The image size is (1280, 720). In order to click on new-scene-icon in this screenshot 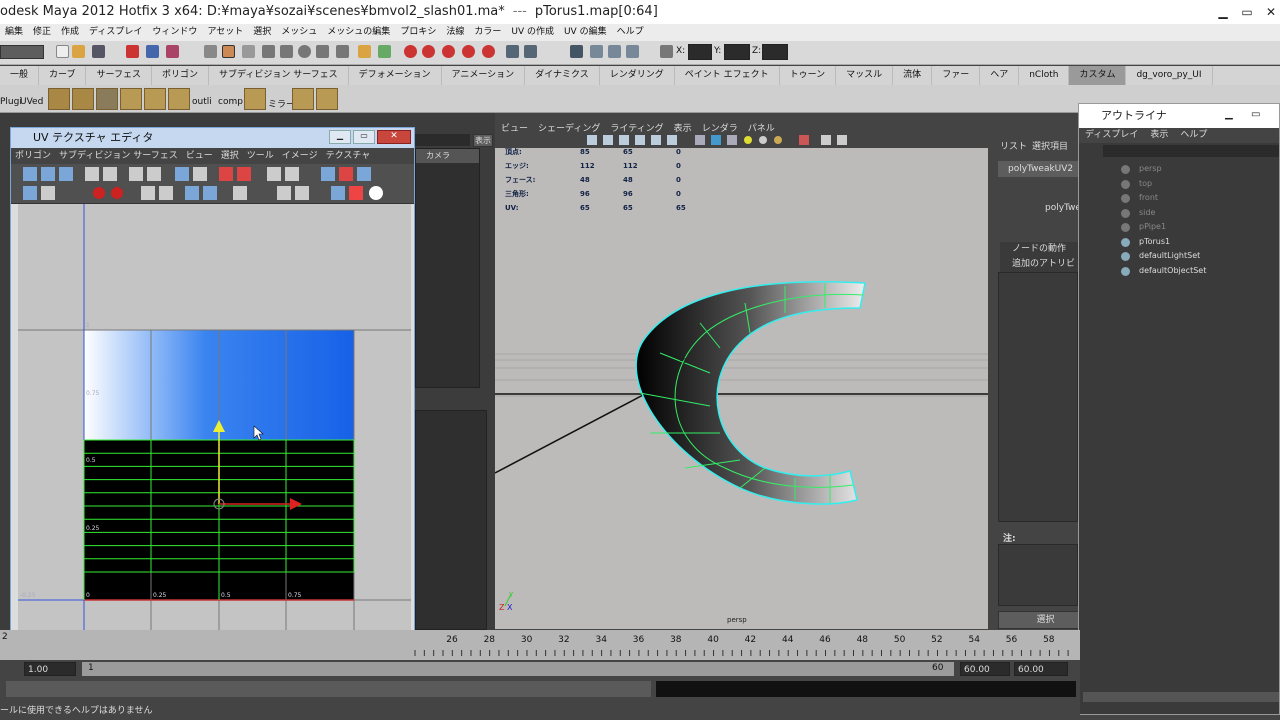, I will do `click(62, 51)`.